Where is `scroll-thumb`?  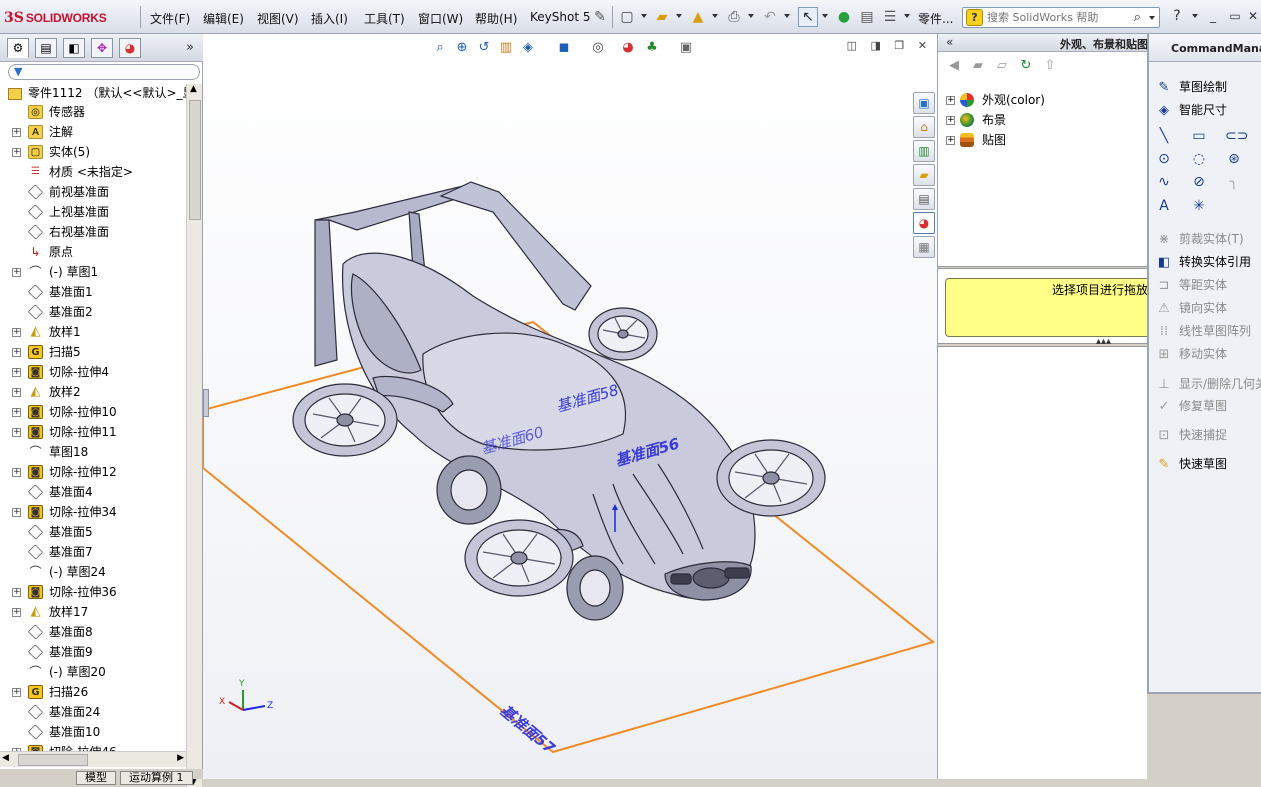 scroll-thumb is located at coordinates (195, 160).